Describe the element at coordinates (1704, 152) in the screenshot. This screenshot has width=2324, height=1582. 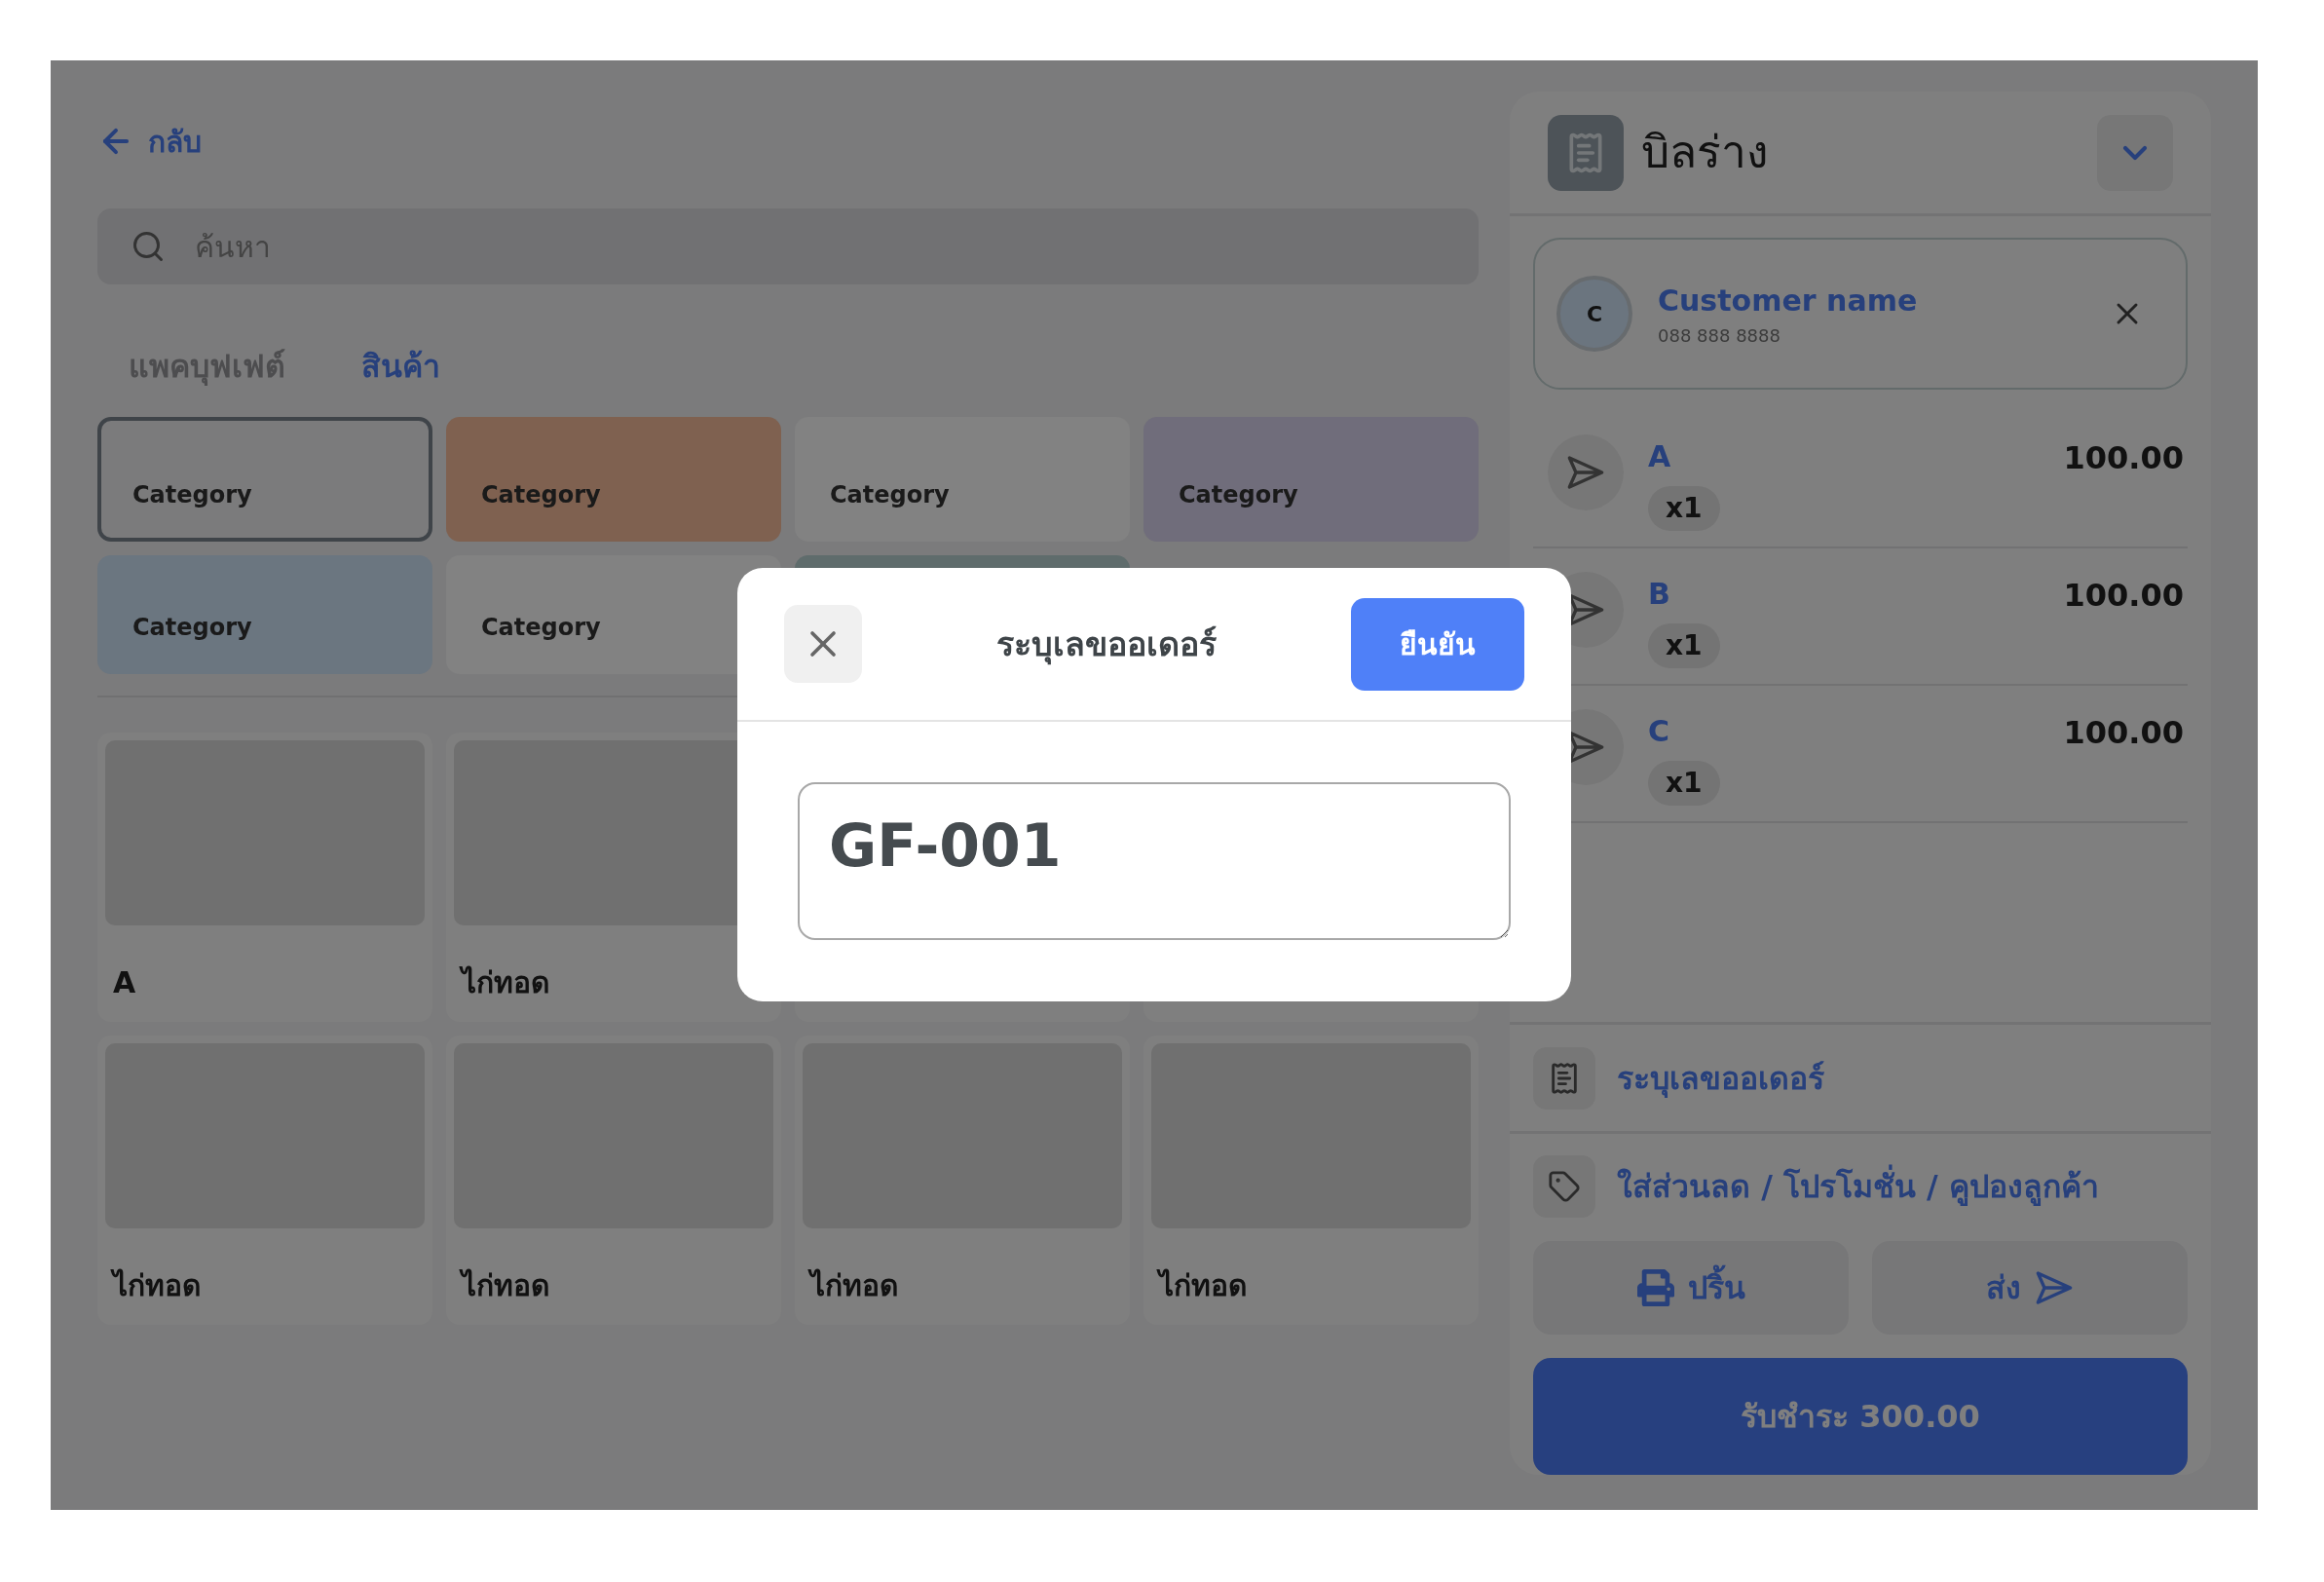
I see `bill-title: บิลร่าง` at that location.